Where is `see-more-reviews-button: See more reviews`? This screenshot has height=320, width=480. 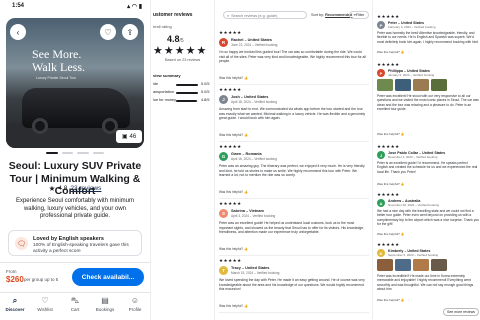
see-more-reviews-button: See more reviews is located at coordinates (461, 312).